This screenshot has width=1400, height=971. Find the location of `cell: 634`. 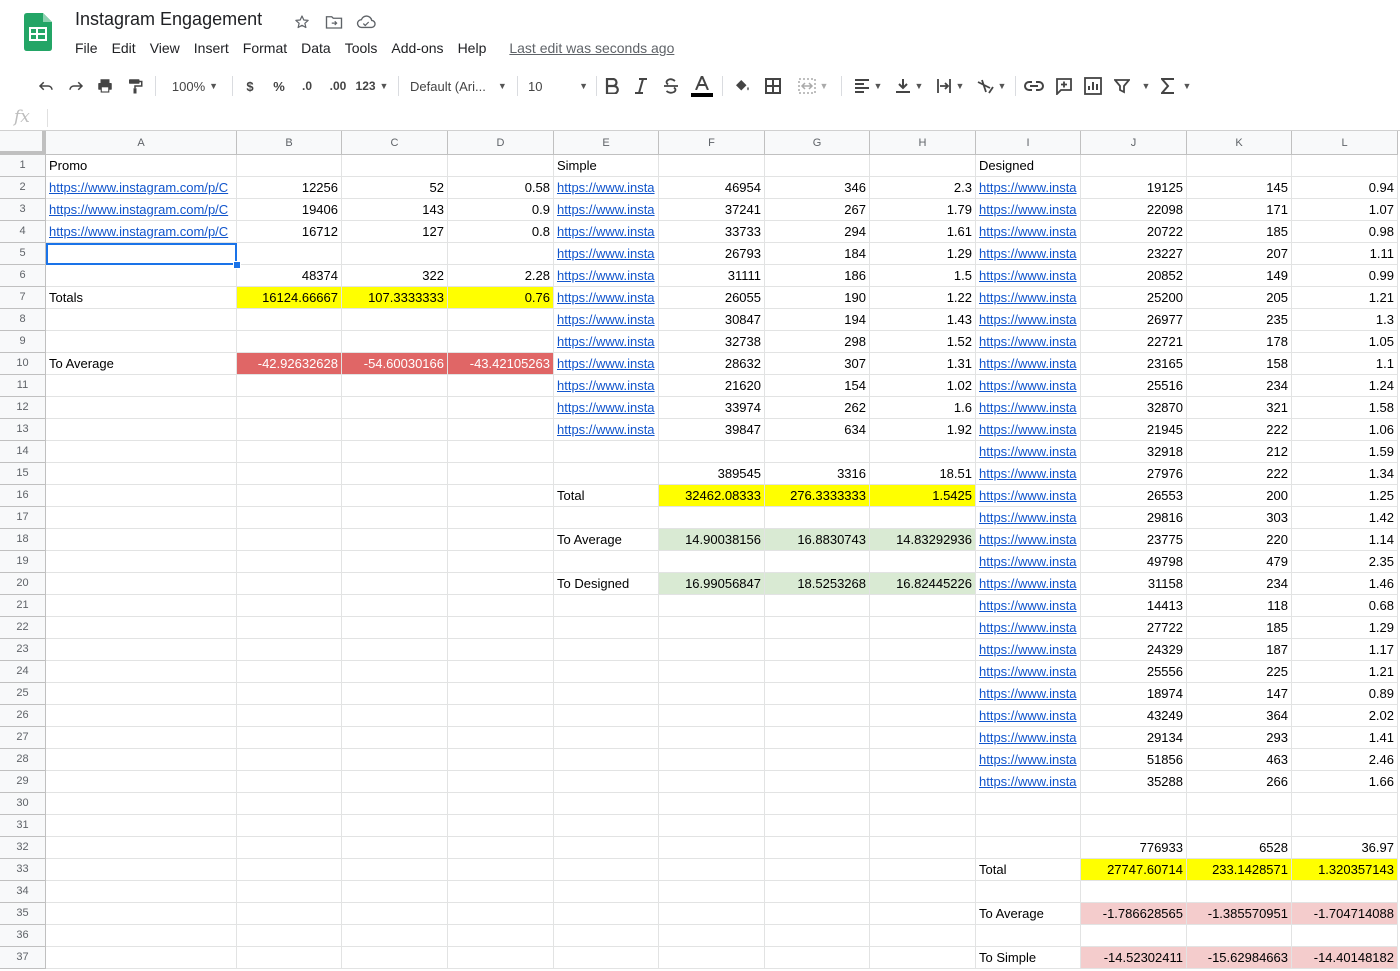

cell: 634 is located at coordinates (817, 430).